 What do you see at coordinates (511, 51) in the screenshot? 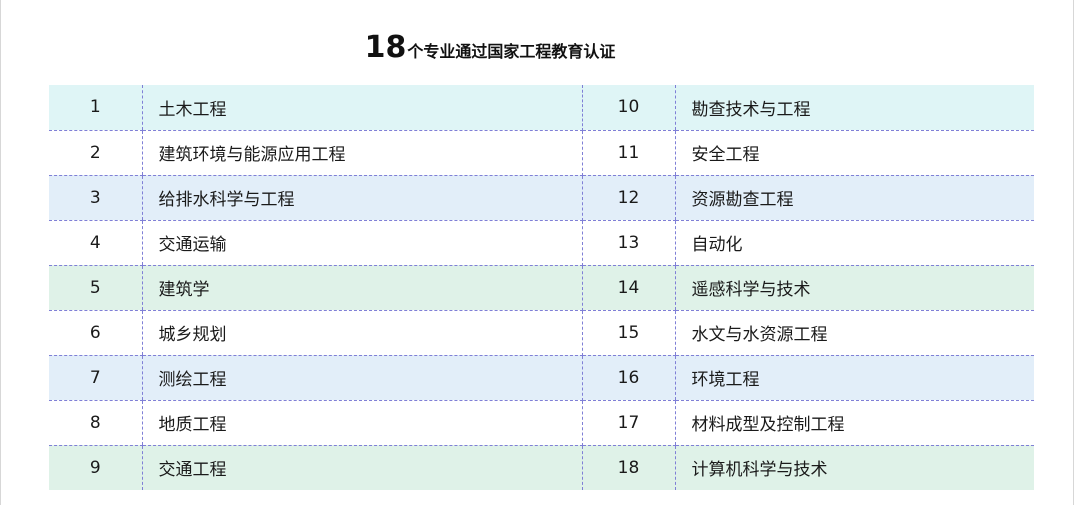
I see `title-text: 个专业通过国家工程教育认证` at bounding box center [511, 51].